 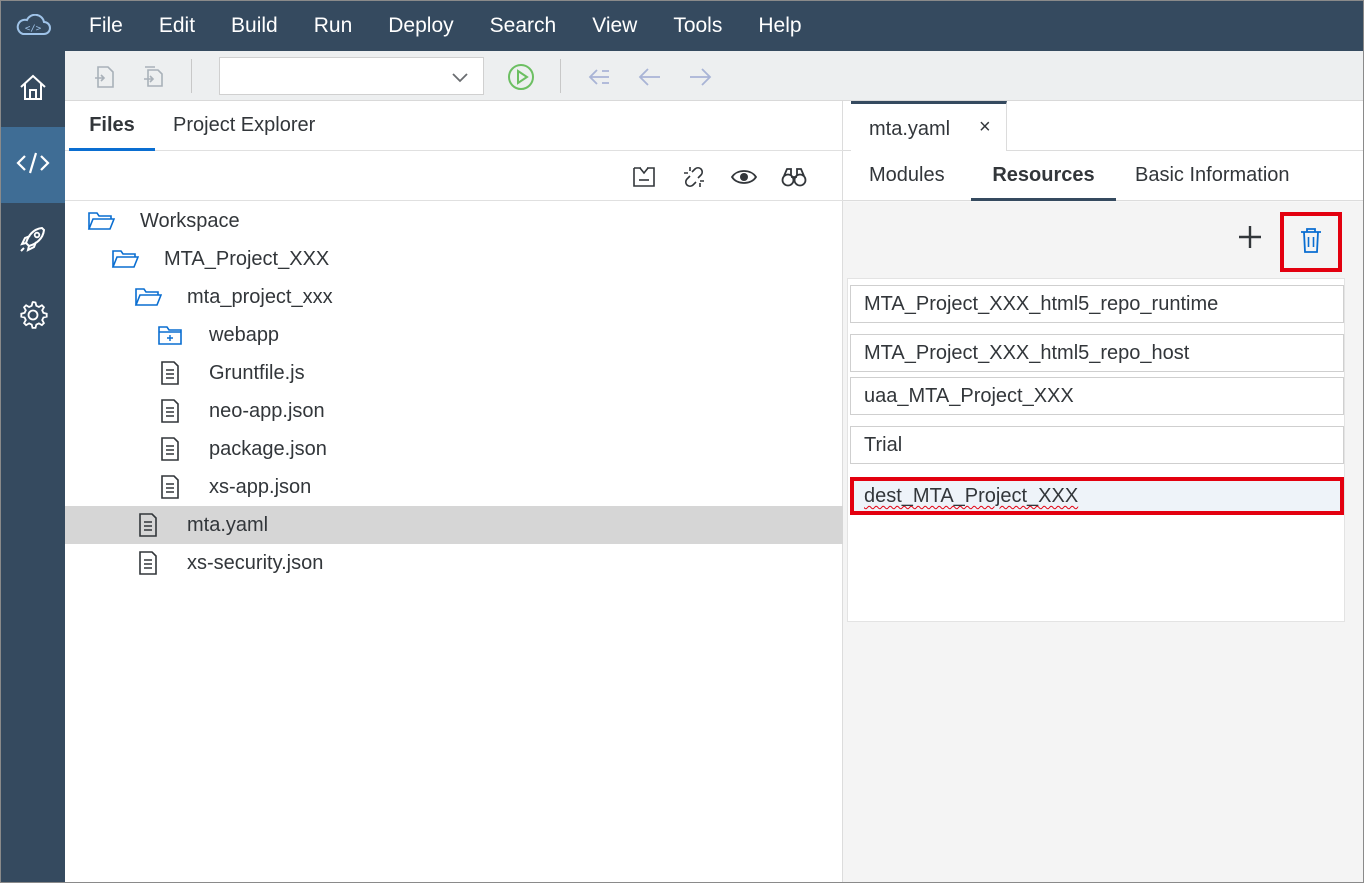 What do you see at coordinates (454, 449) in the screenshot?
I see `tree-item-package-json: package.json` at bounding box center [454, 449].